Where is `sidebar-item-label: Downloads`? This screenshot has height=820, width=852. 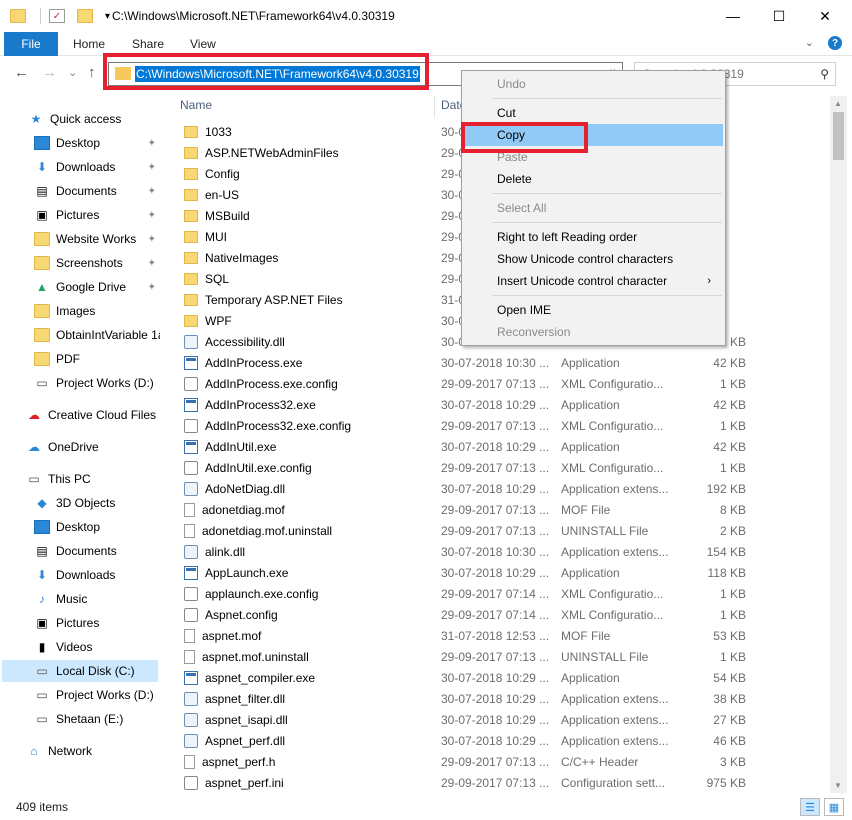 sidebar-item-label: Downloads is located at coordinates (86, 575).